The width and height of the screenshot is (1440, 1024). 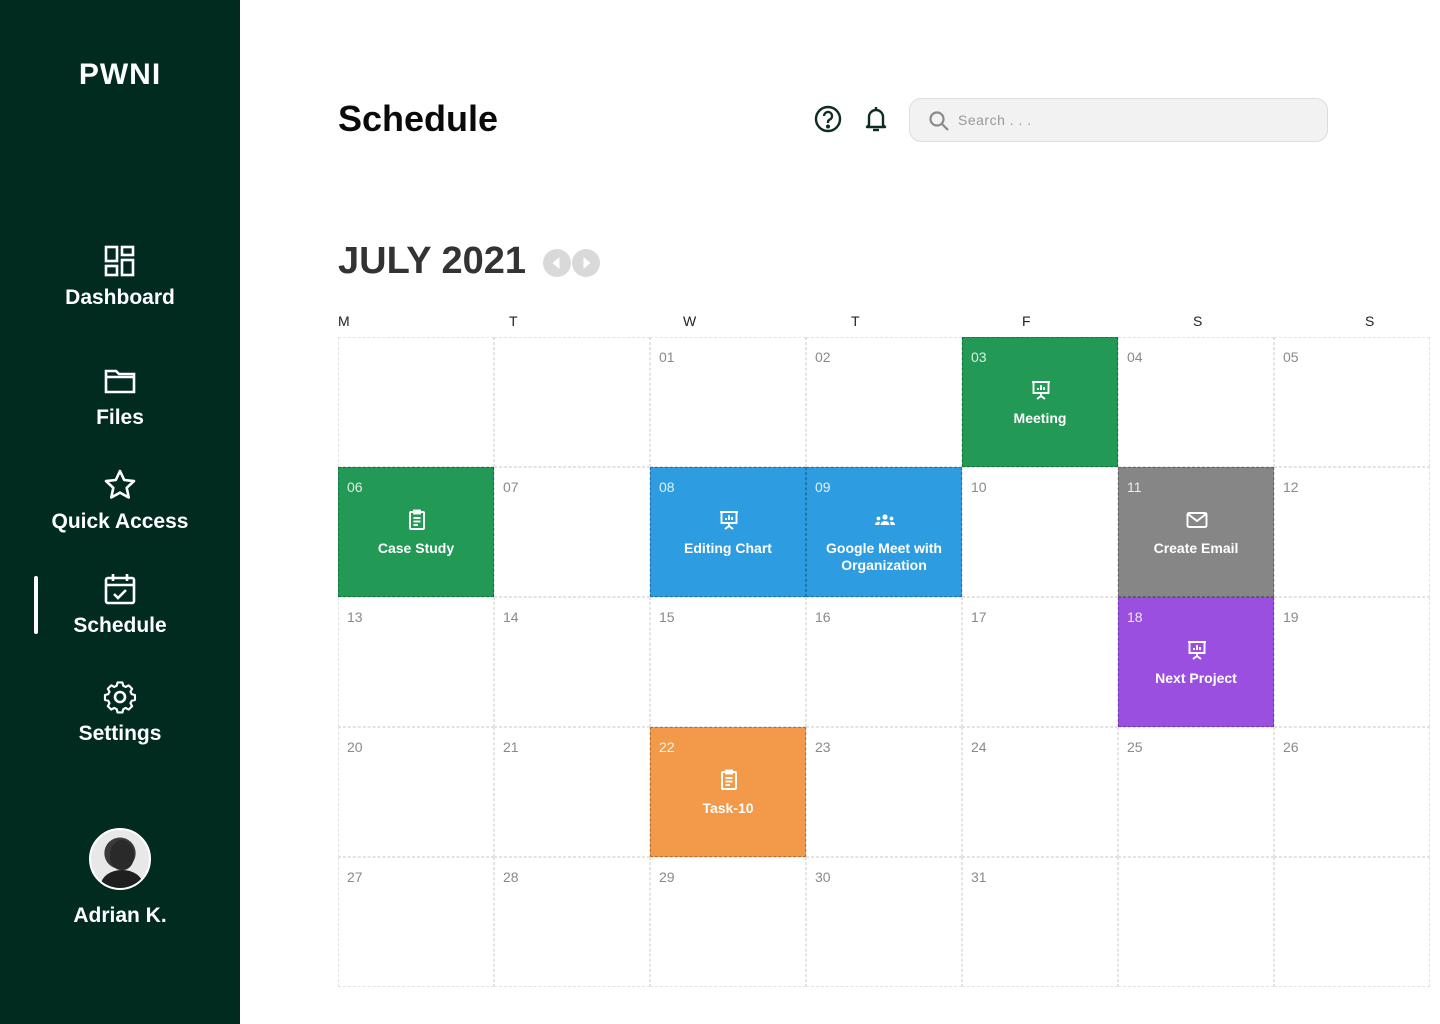 What do you see at coordinates (416, 922) in the screenshot?
I see `calendar-day-27: 27` at bounding box center [416, 922].